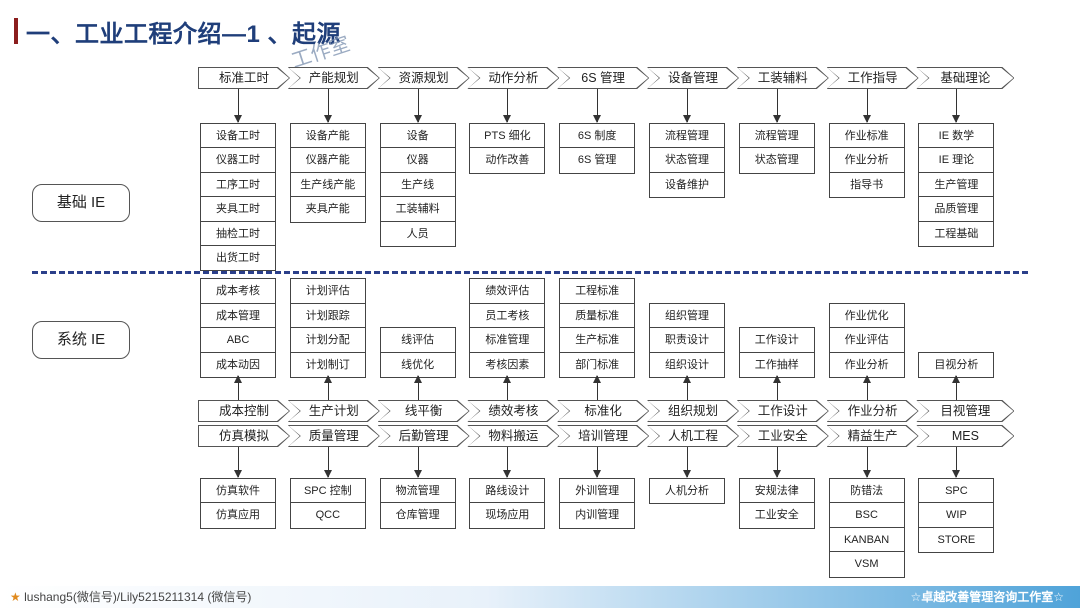 The height and width of the screenshot is (608, 1080). Describe the element at coordinates (687, 364) in the screenshot. I see `box-item: 组织设计` at that location.